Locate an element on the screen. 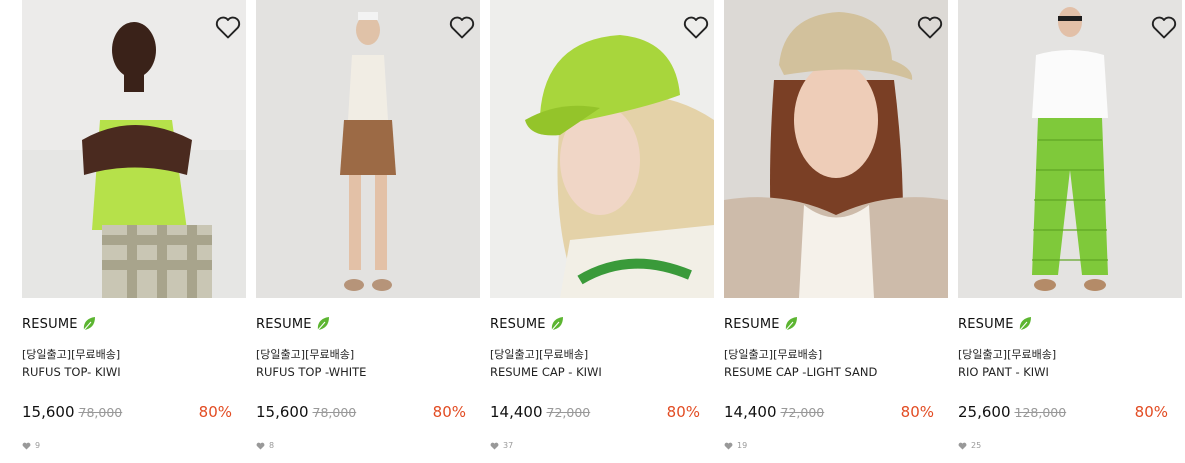 The height and width of the screenshot is (463, 1185). product-name: RIO PANT - KIWI is located at coordinates (1003, 372).